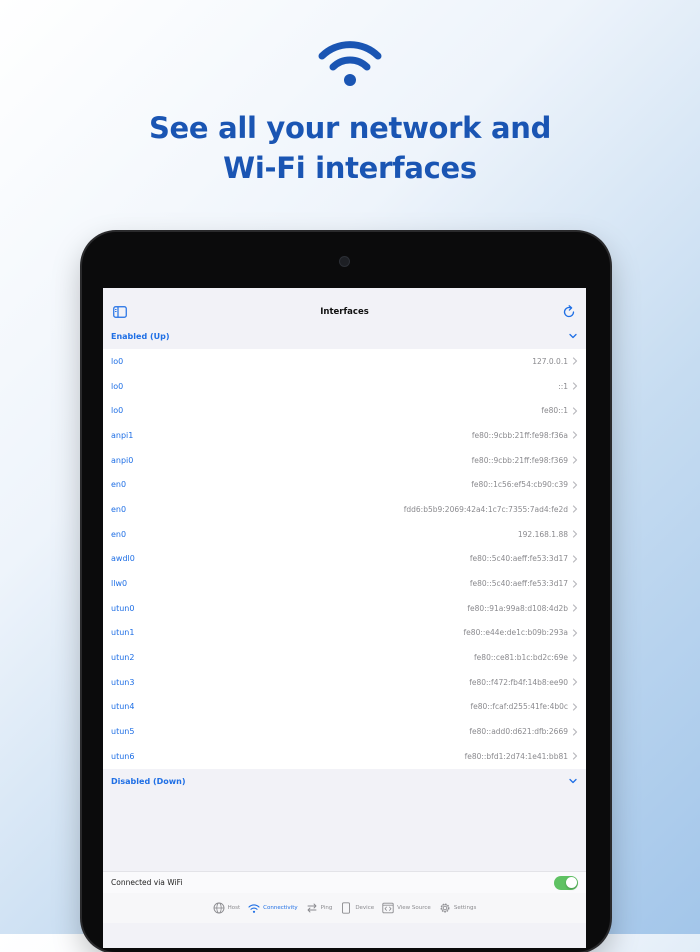  What do you see at coordinates (344, 312) in the screenshot?
I see `page-title: Interfaces` at bounding box center [344, 312].